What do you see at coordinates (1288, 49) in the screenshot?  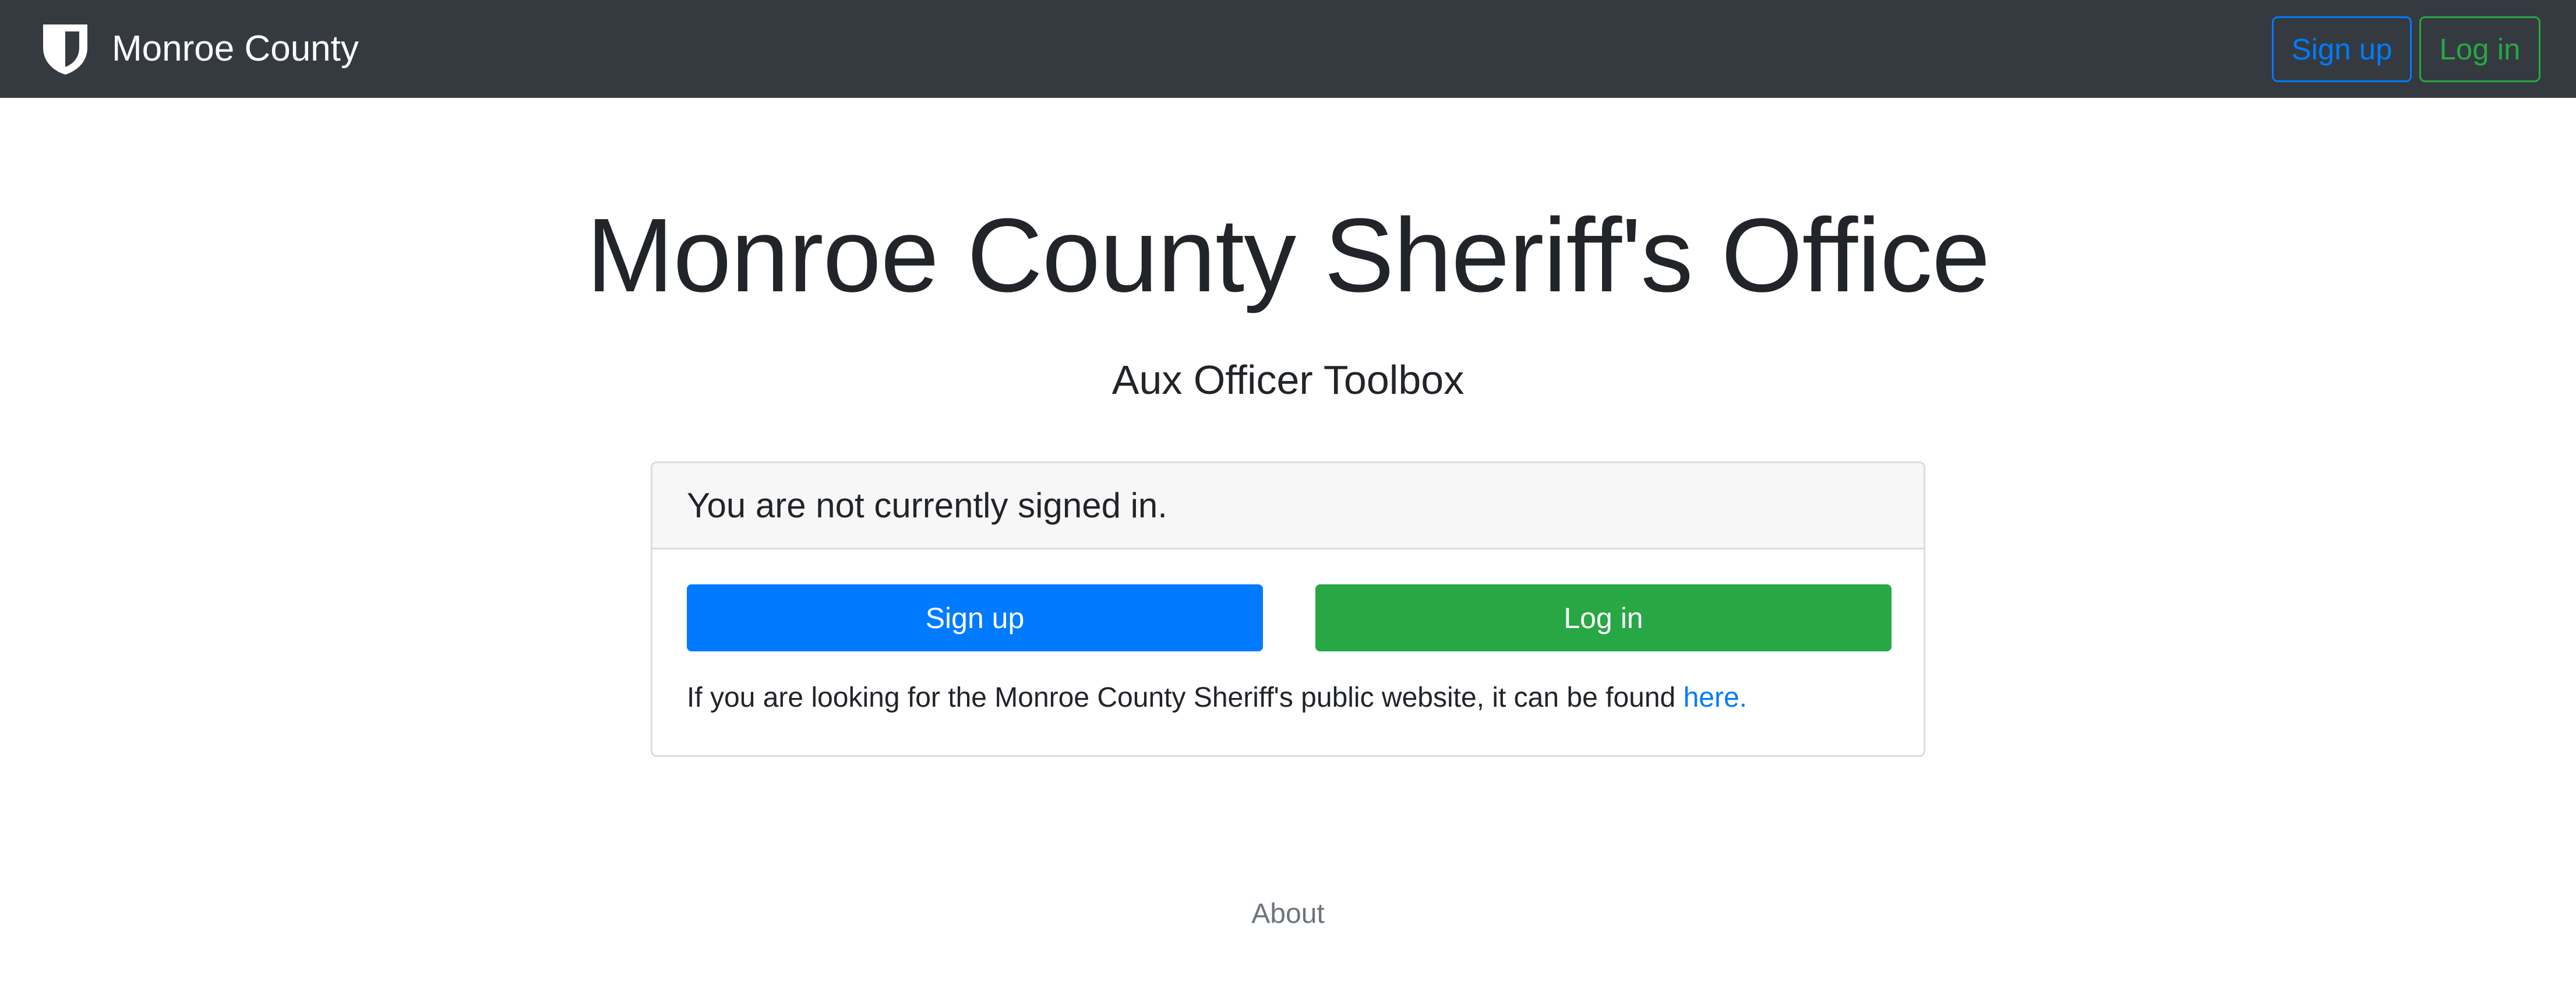 I see `top-navbar: Monroe County Sign up Log in` at bounding box center [1288, 49].